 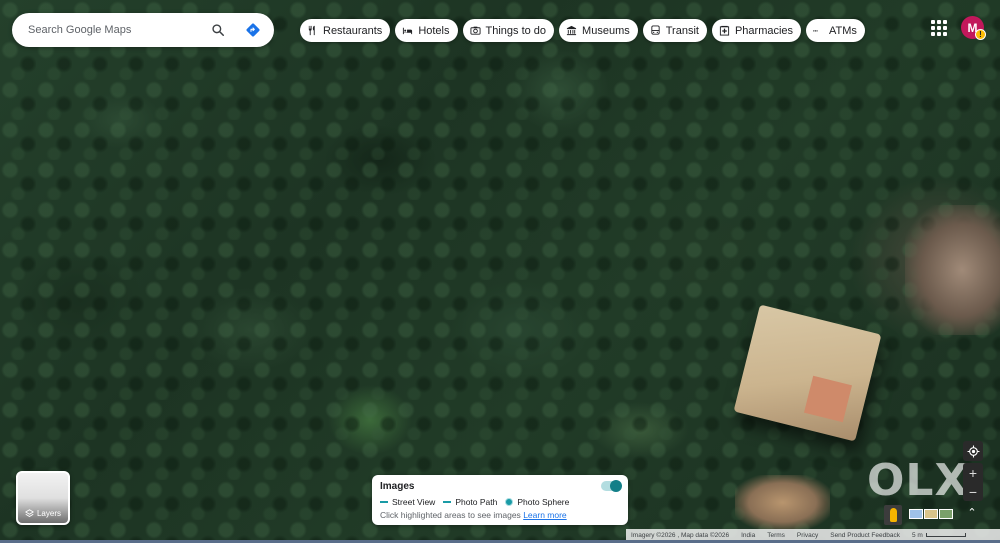 What do you see at coordinates (865, 535) in the screenshot?
I see `feedback-link: Send Product Feedback` at bounding box center [865, 535].